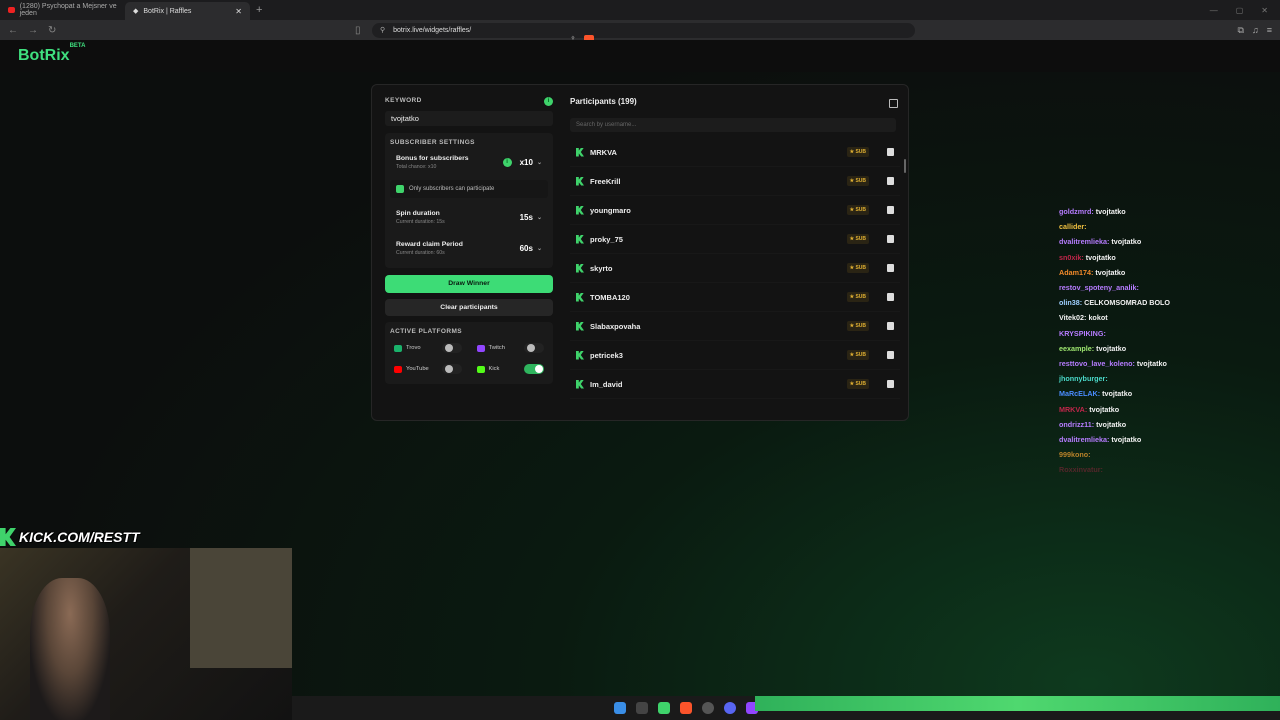  Describe the element at coordinates (1139, 378) in the screenshot. I see `chat-message: jhonnyburger:` at that location.